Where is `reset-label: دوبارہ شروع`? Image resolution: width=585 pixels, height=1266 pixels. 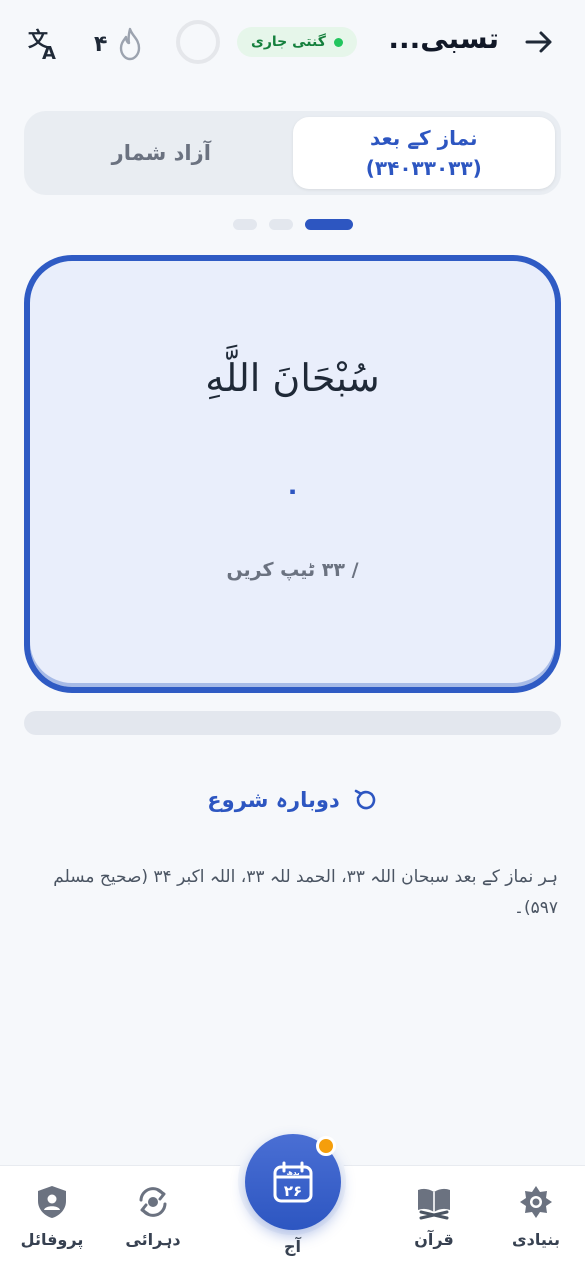
reset-label: دوبارہ شروع is located at coordinates (273, 800).